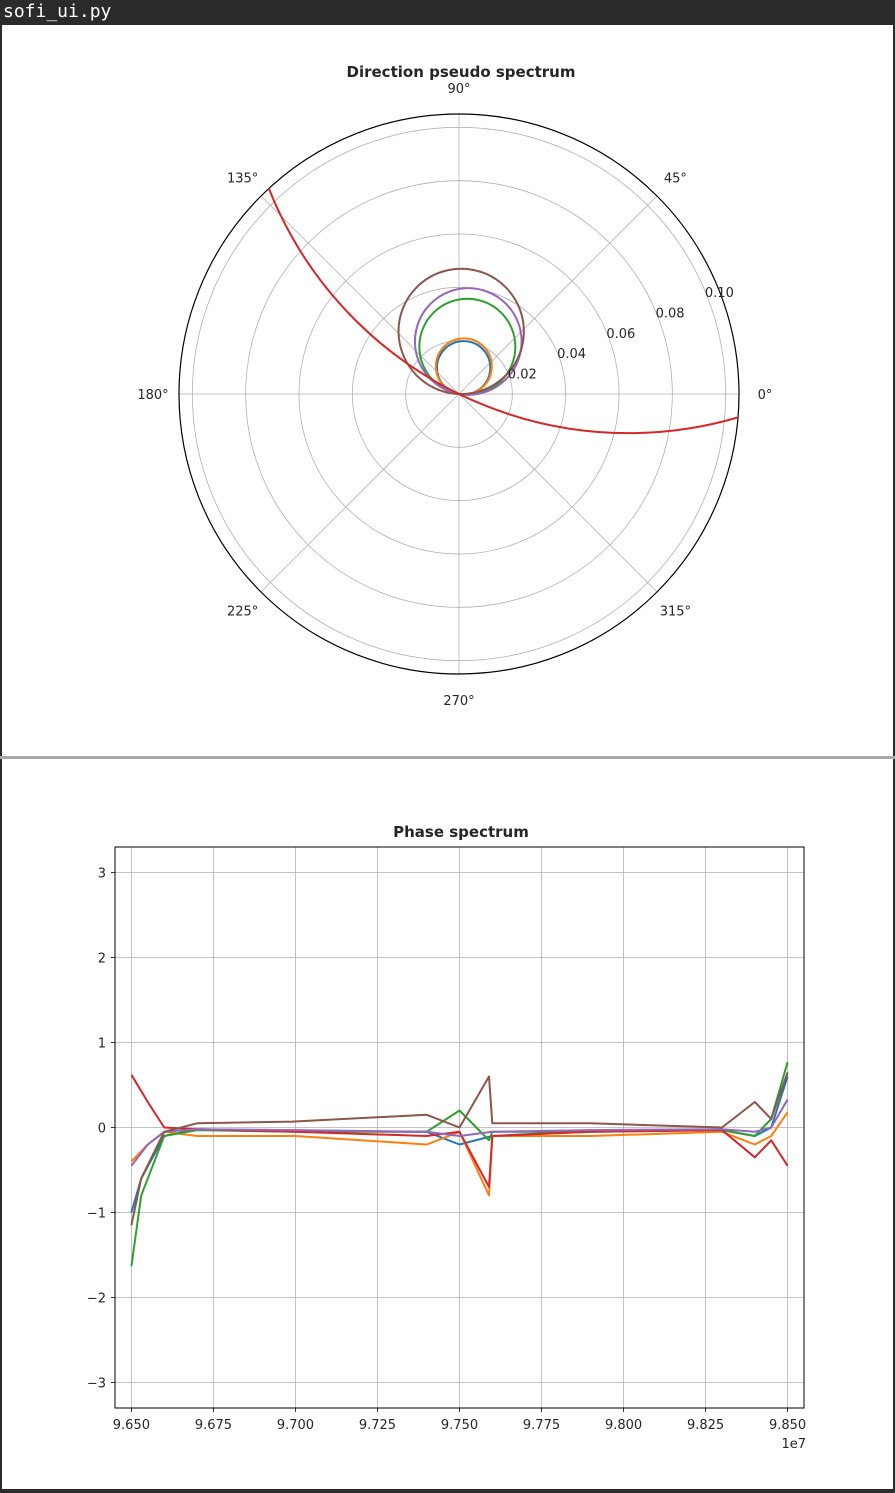 Image resolution: width=895 pixels, height=1493 pixels. Describe the element at coordinates (96, 1214) in the screenshot. I see `phase-y-tick-label: −1` at that location.